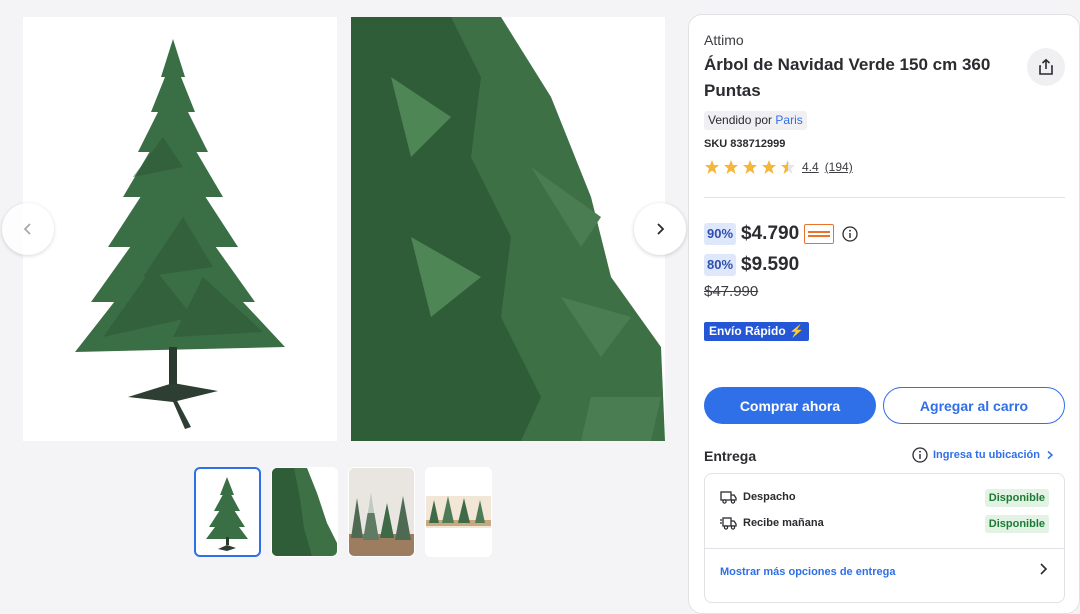  Describe the element at coordinates (810, 167) in the screenshot. I see `rating-value: 4.4` at that location.